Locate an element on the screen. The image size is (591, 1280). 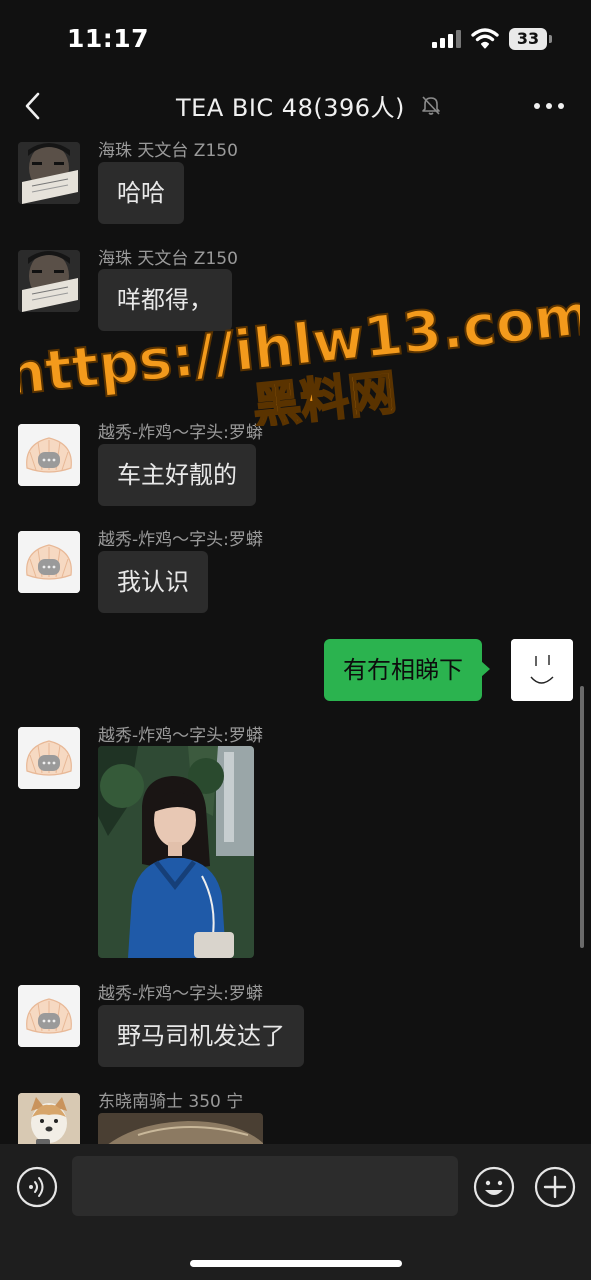
my-avatar is located at coordinates (542, 670).